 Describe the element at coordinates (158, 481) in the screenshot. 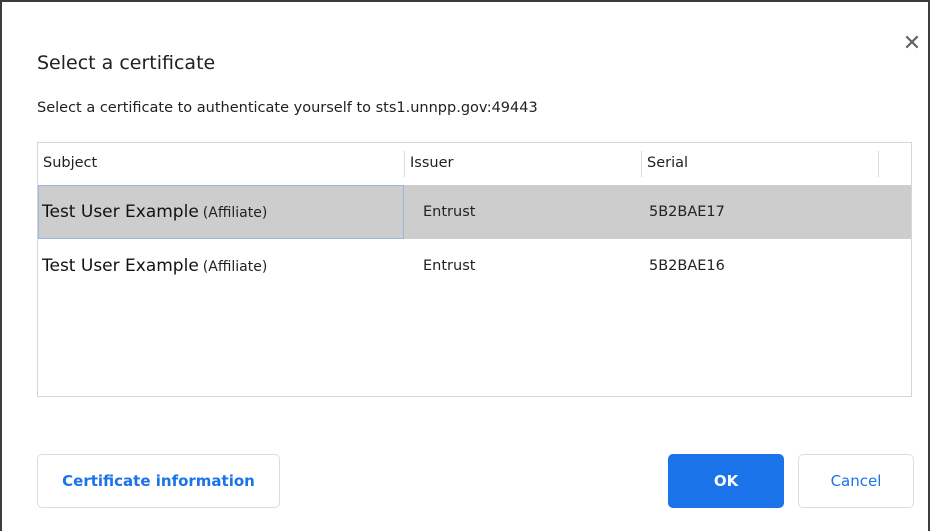

I see `certificate-information-button: Certificate information` at that location.